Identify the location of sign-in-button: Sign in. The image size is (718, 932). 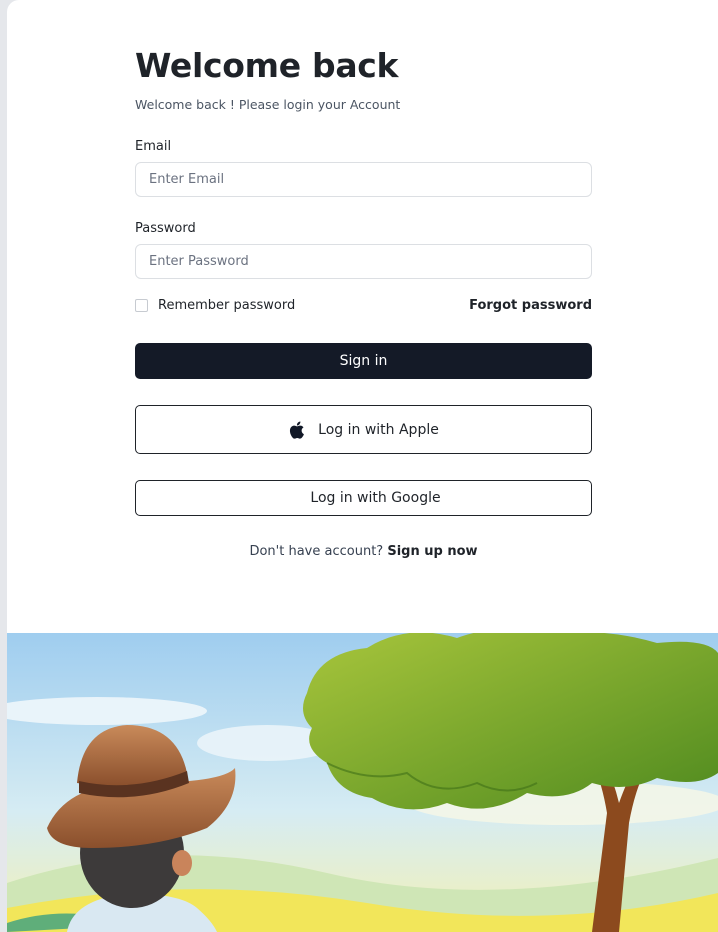
(363, 361).